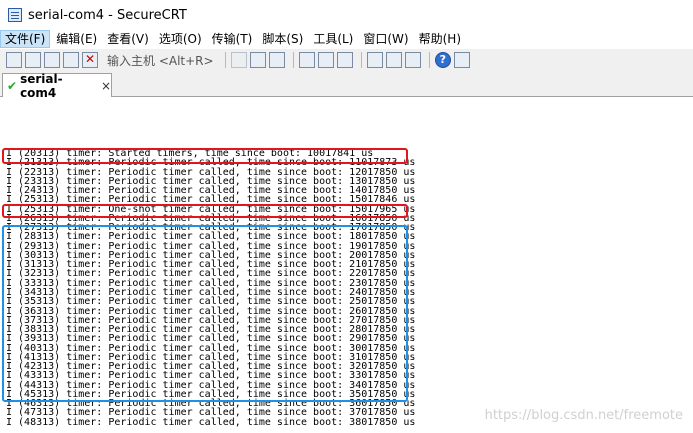 The width and height of the screenshot is (693, 433). Describe the element at coordinates (71, 60) in the screenshot. I see `reconnect-icon` at that location.